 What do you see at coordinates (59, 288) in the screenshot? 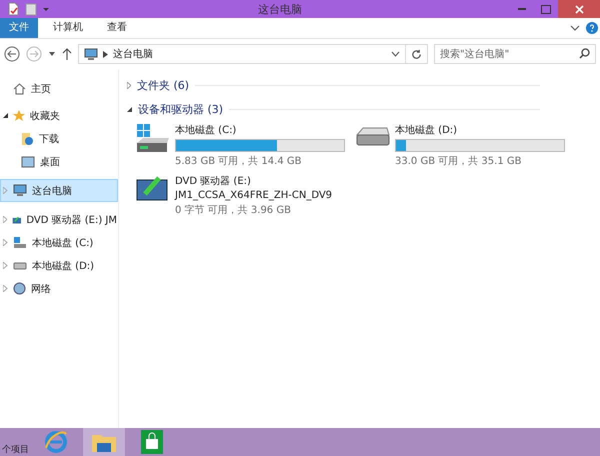
I see `sidebar-item: 网络` at bounding box center [59, 288].